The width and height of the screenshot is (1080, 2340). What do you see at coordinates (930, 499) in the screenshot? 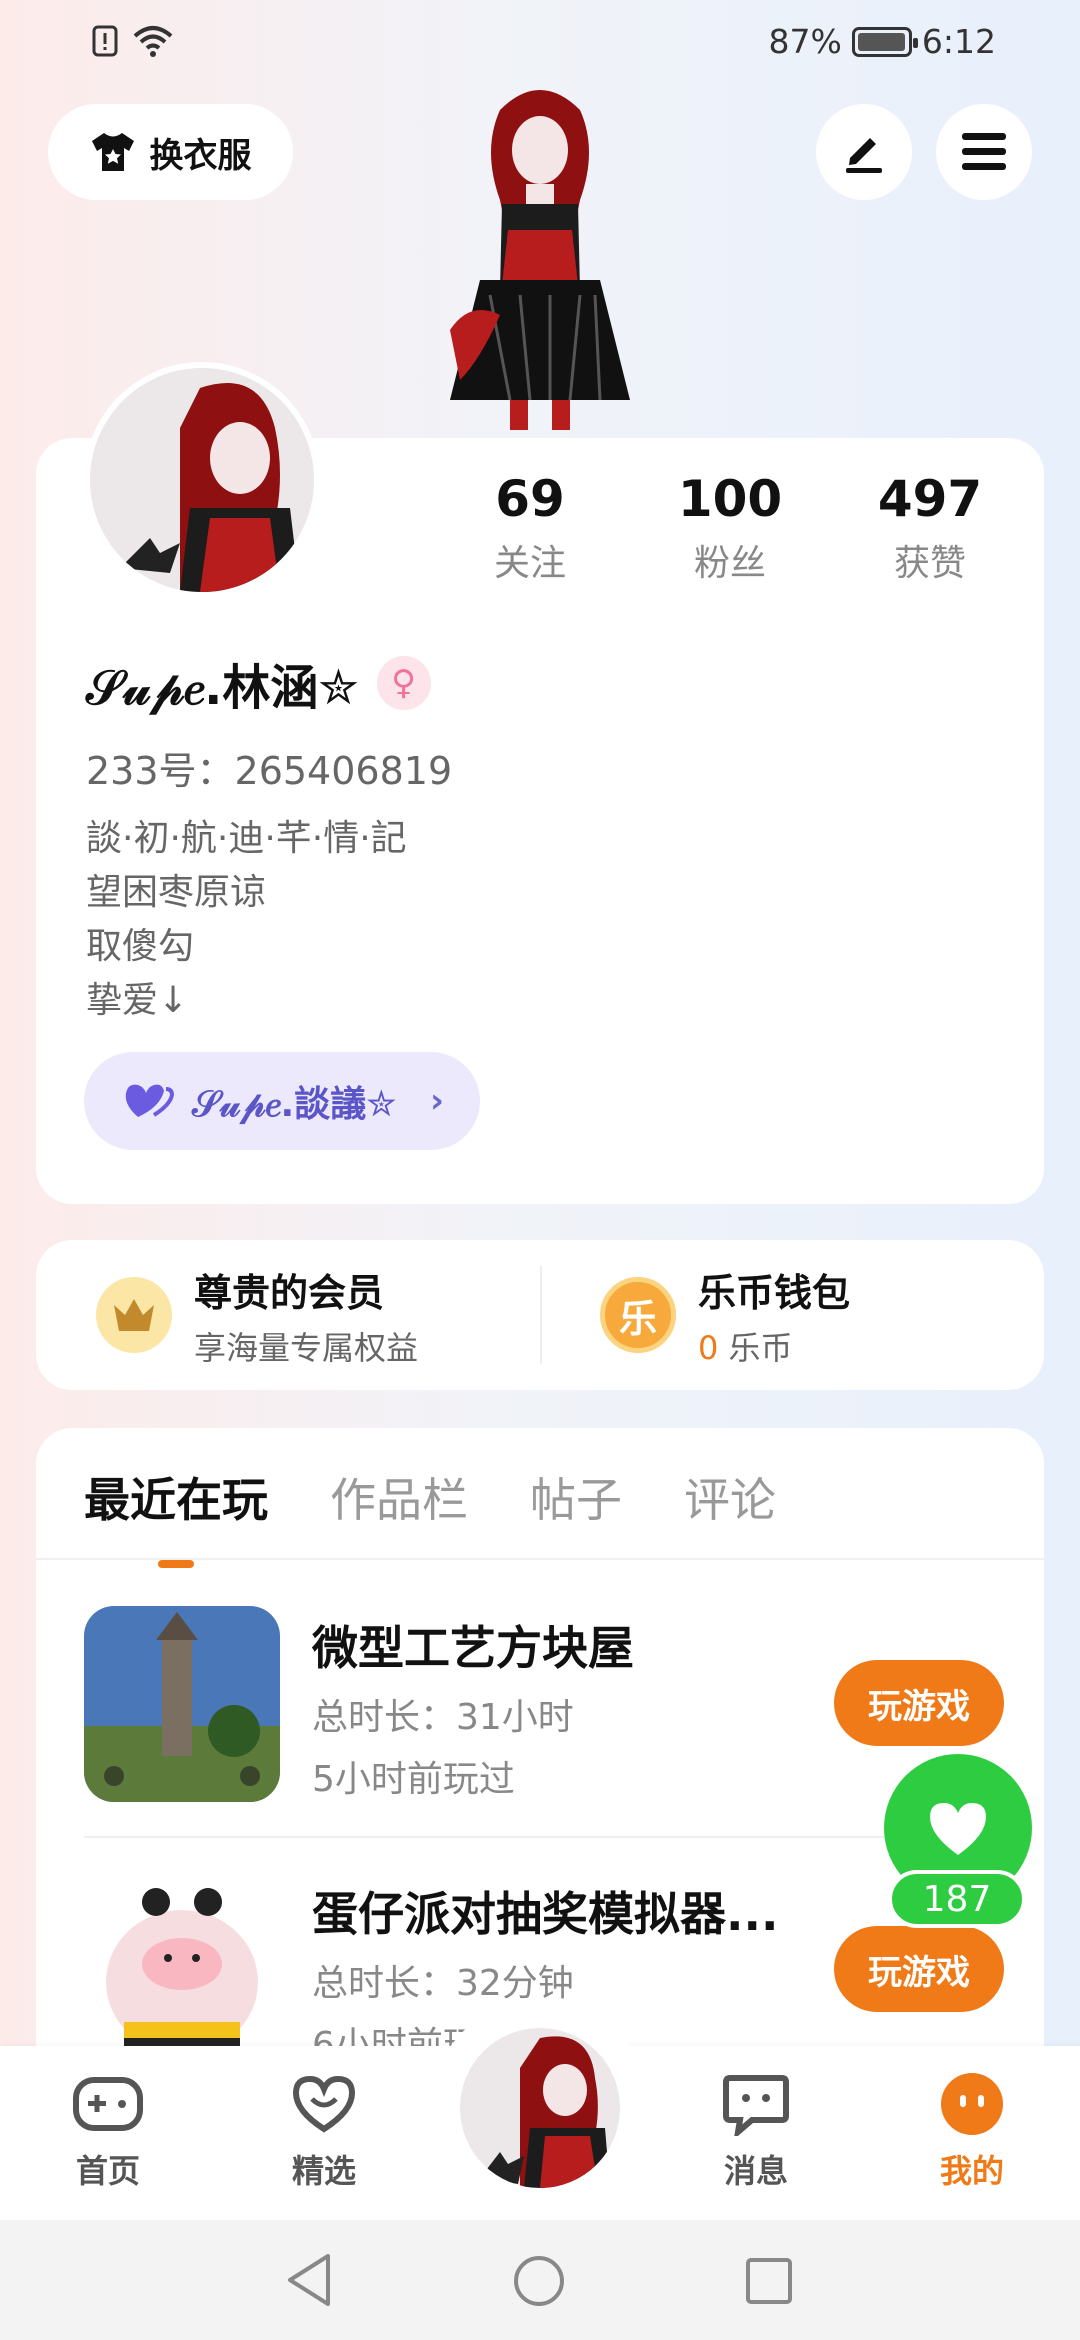
I see `stat-value: 497` at bounding box center [930, 499].